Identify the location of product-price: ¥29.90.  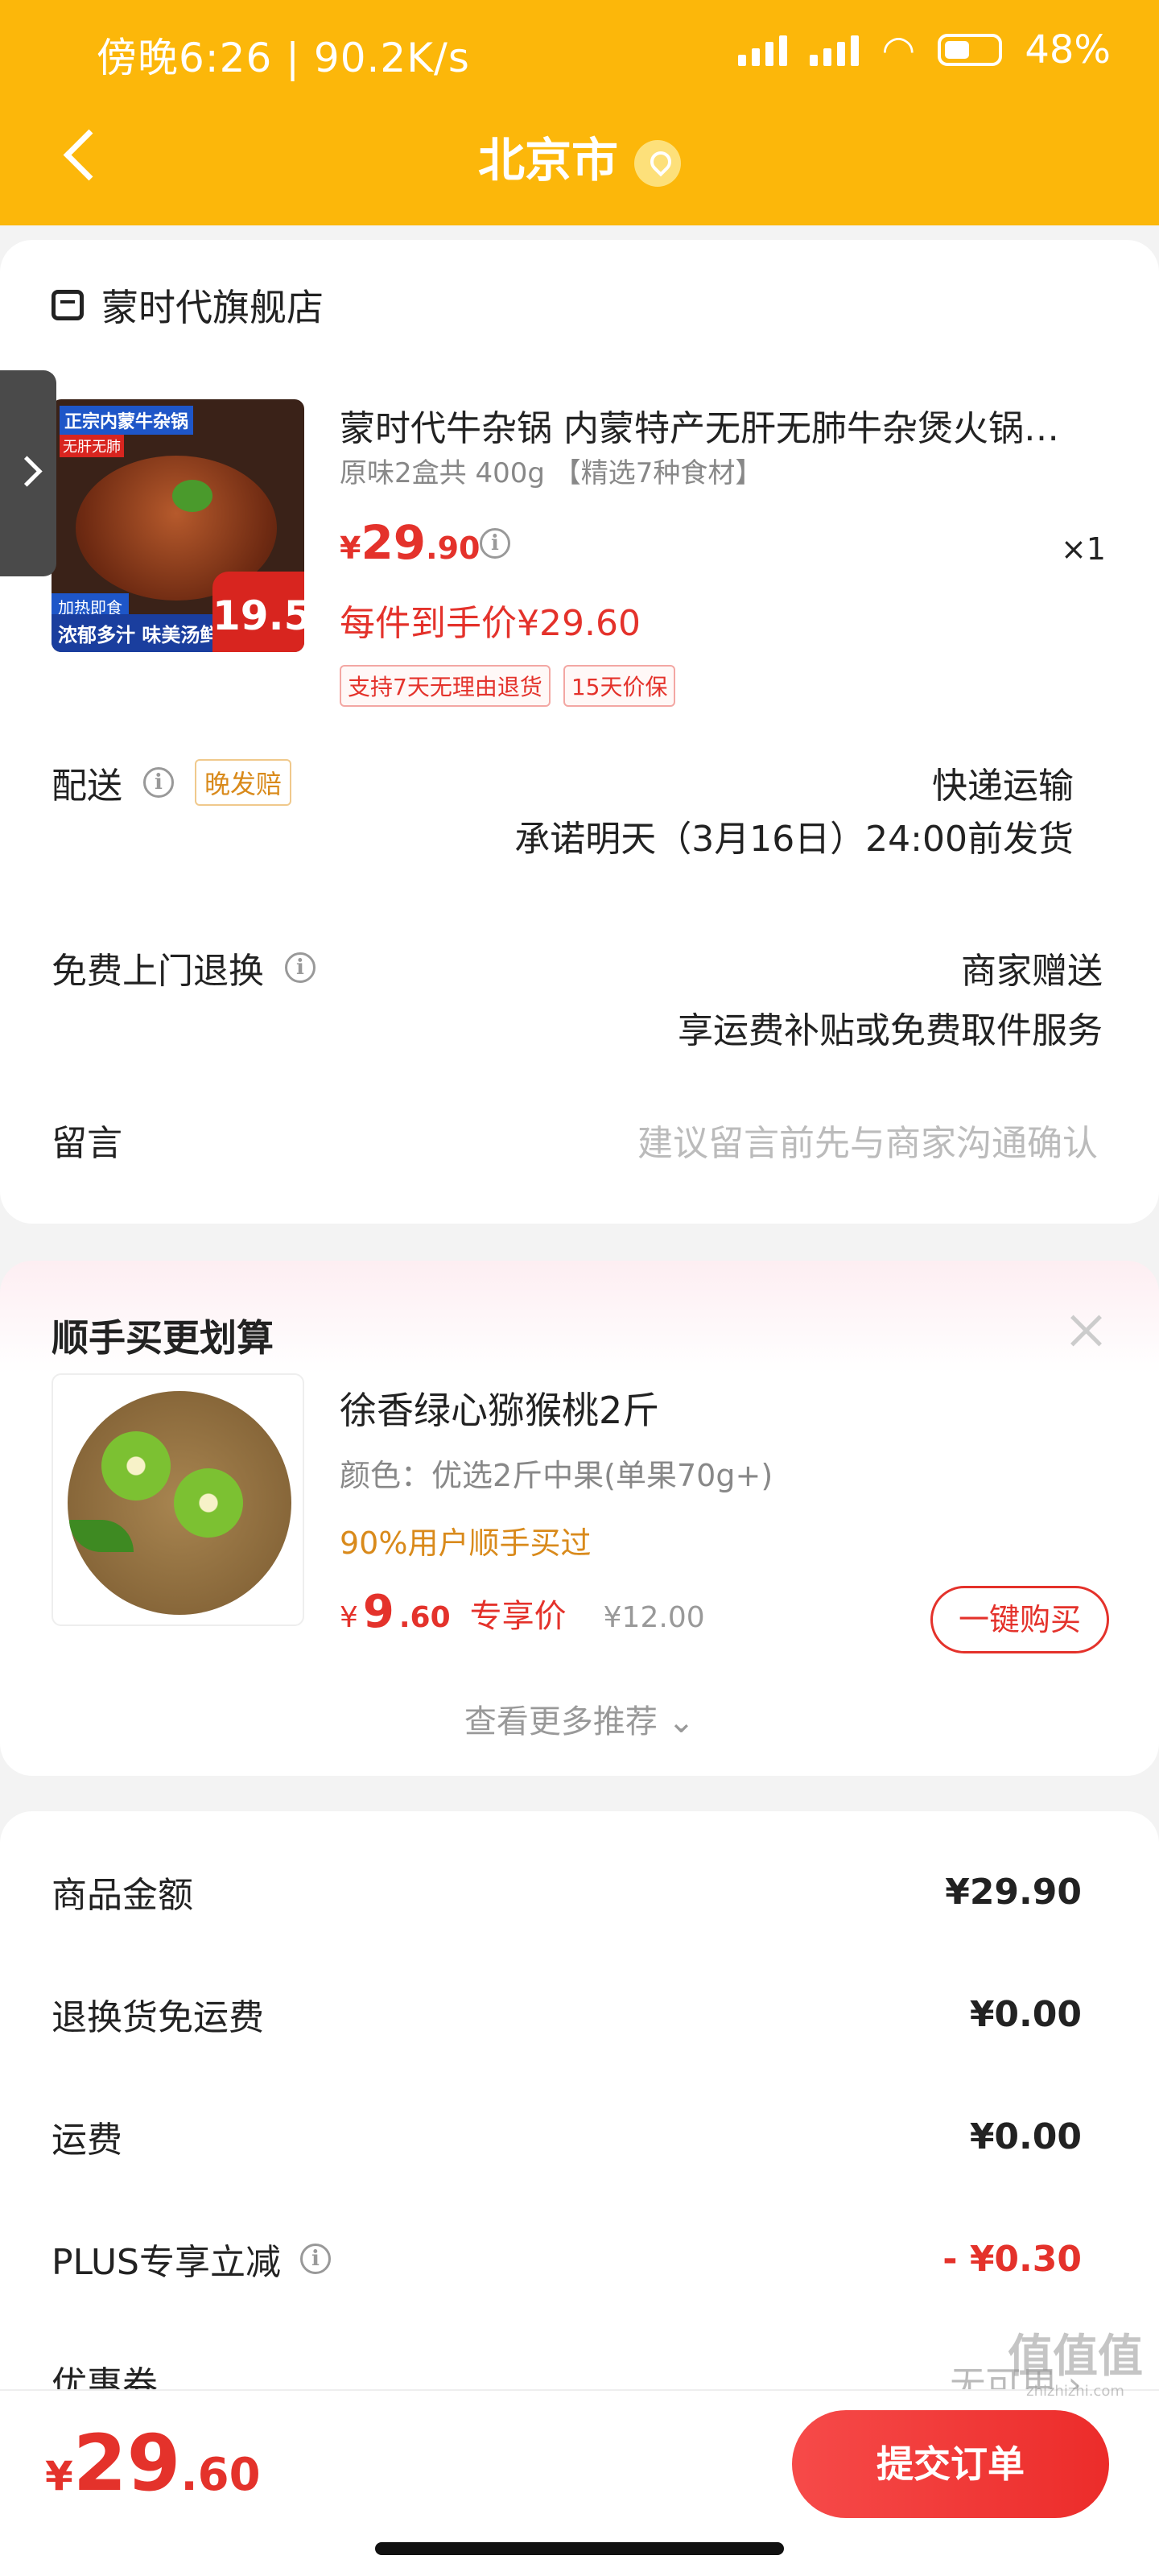
(410, 542).